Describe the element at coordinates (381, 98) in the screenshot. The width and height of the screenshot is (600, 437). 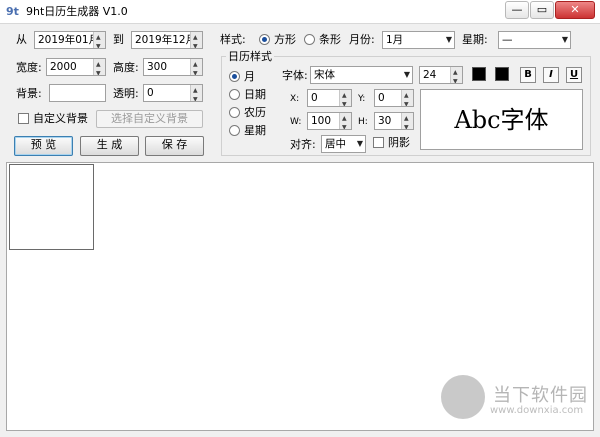
I see `y-value: 0` at that location.